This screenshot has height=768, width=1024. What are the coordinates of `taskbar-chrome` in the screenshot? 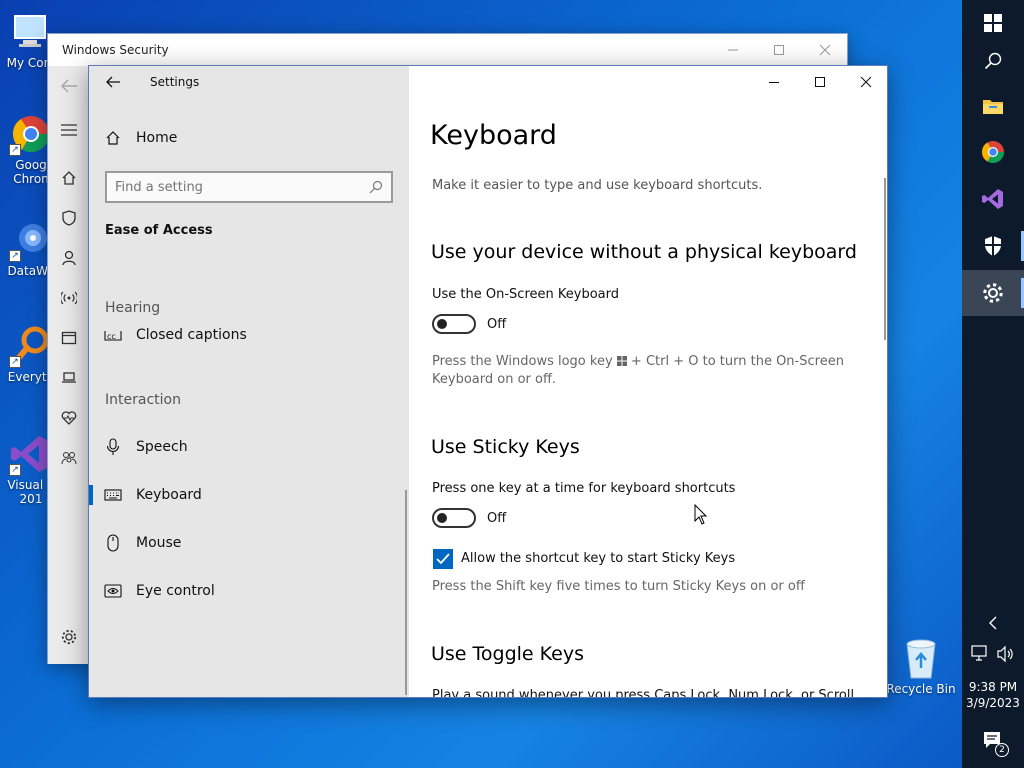 It's located at (993, 152).